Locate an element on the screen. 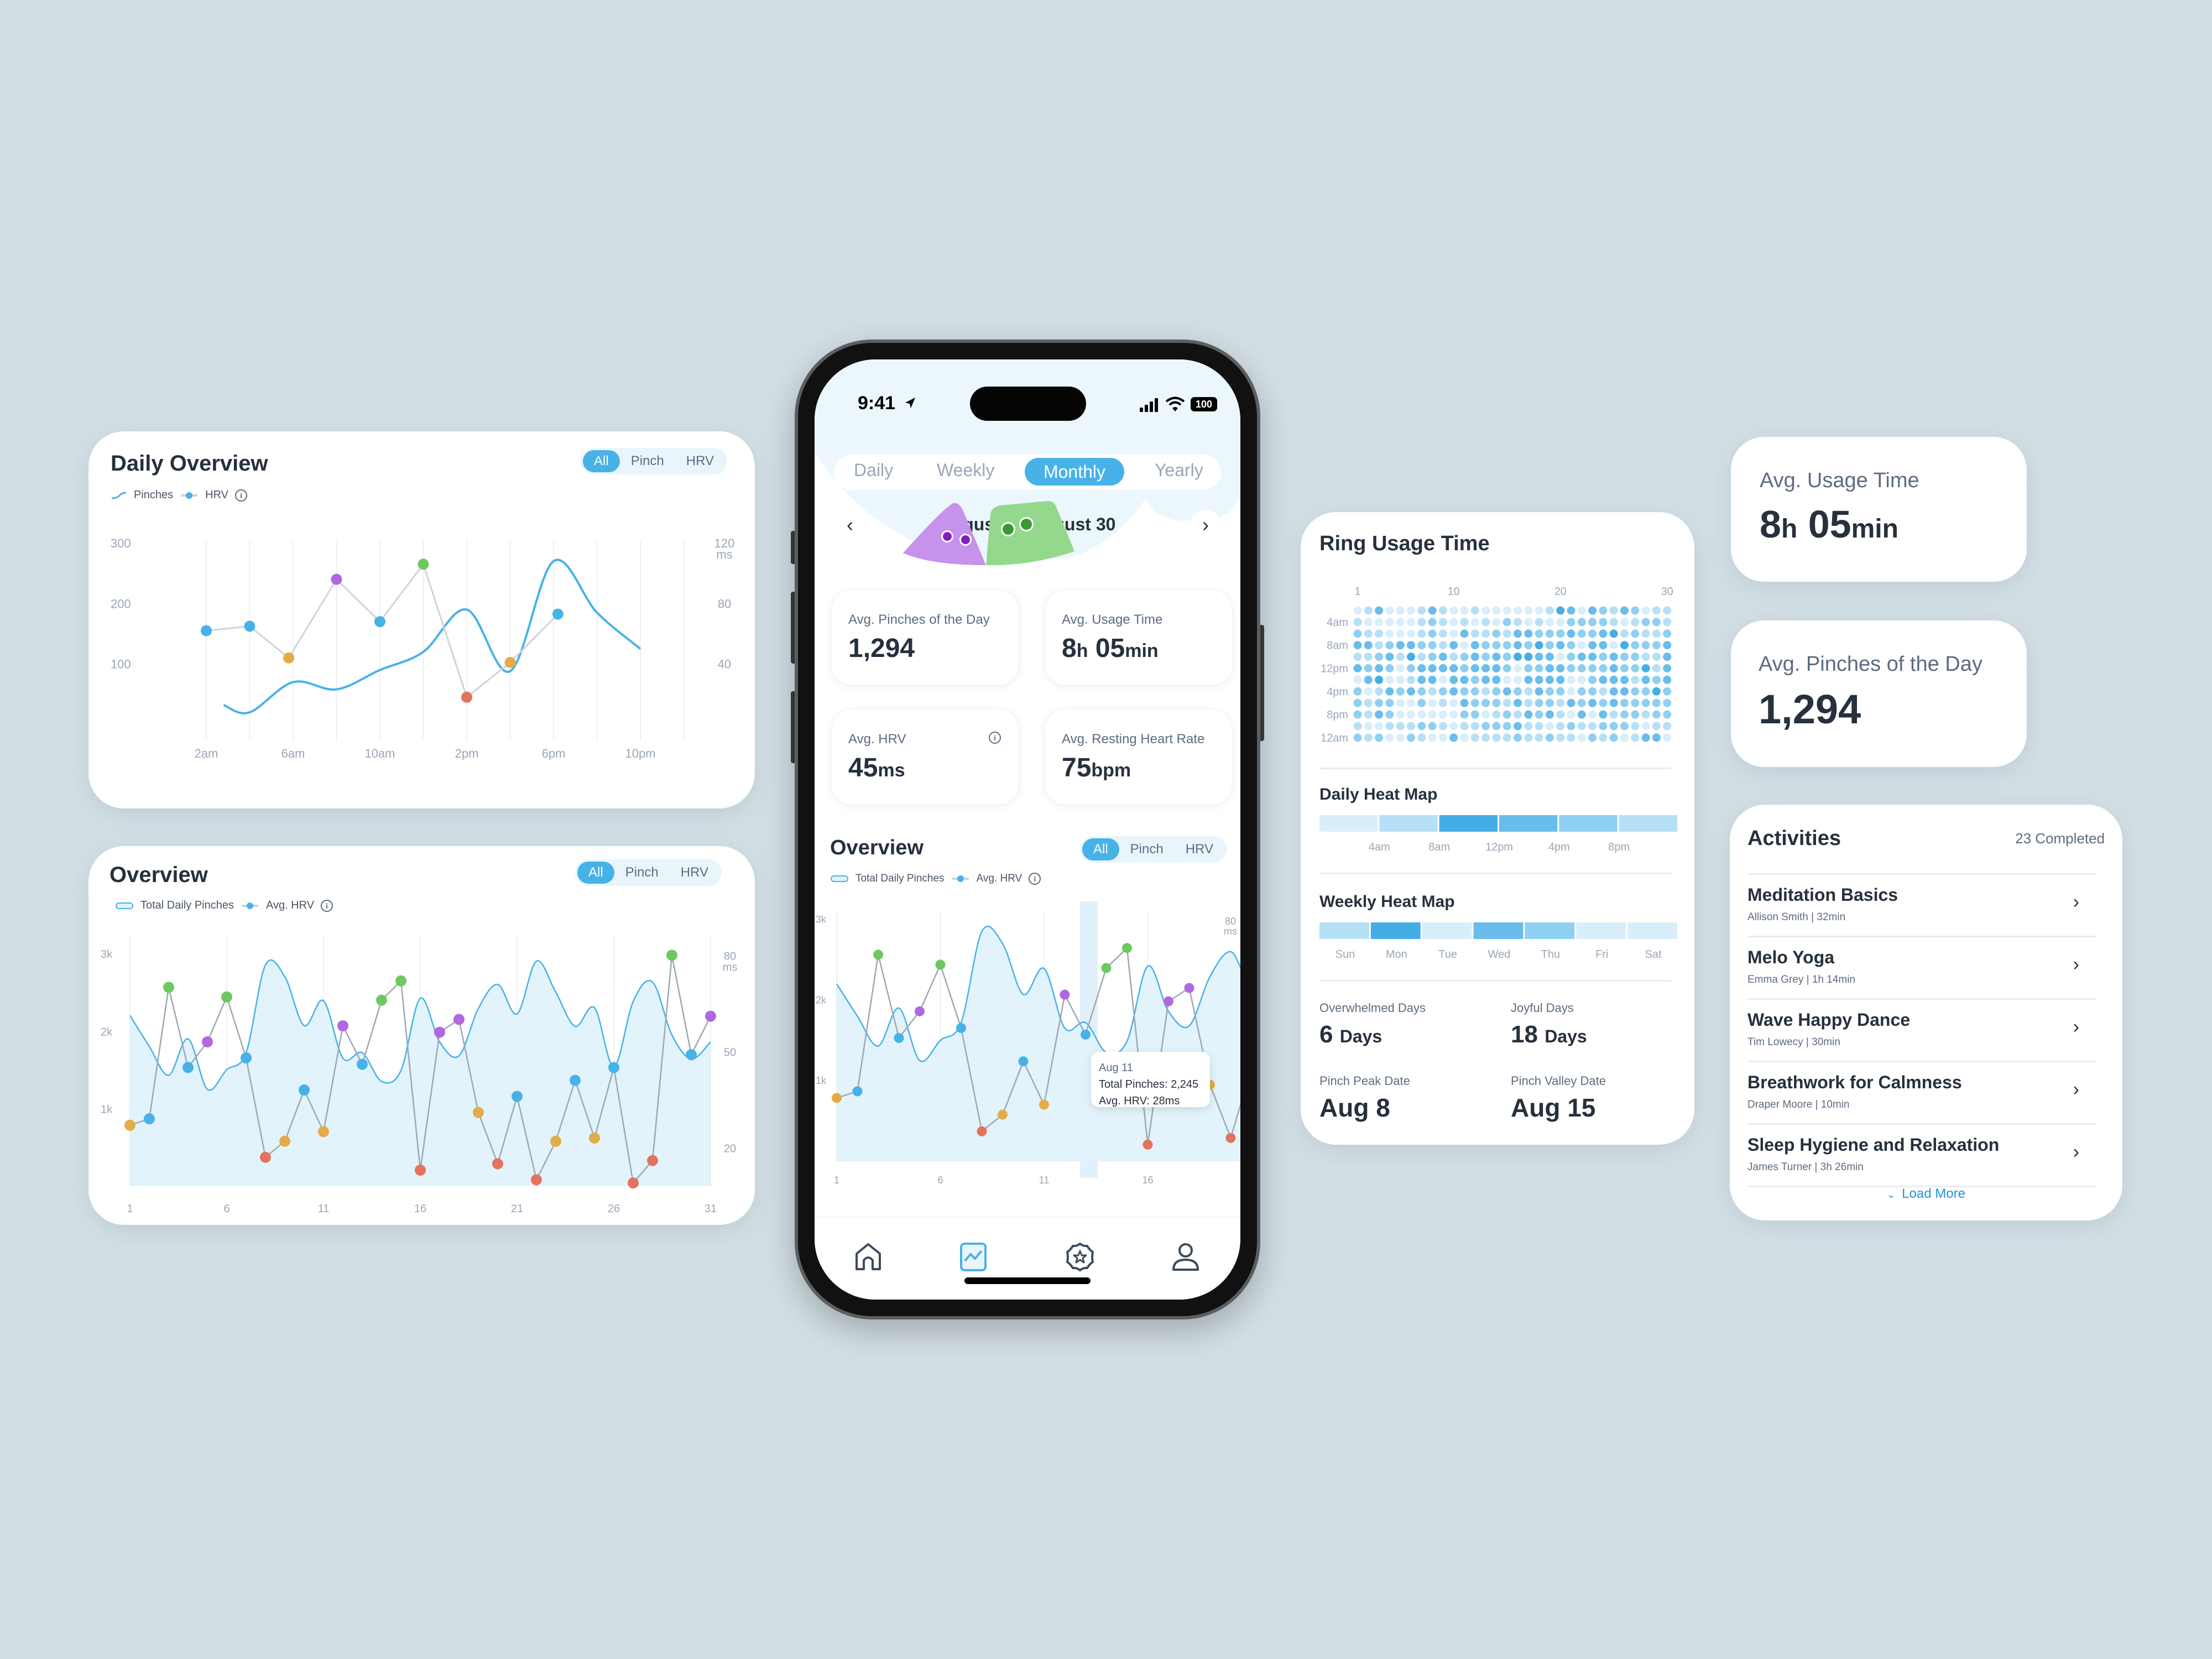 This screenshot has height=1659, width=2212. filter-hrv: HRV is located at coordinates (1199, 849).